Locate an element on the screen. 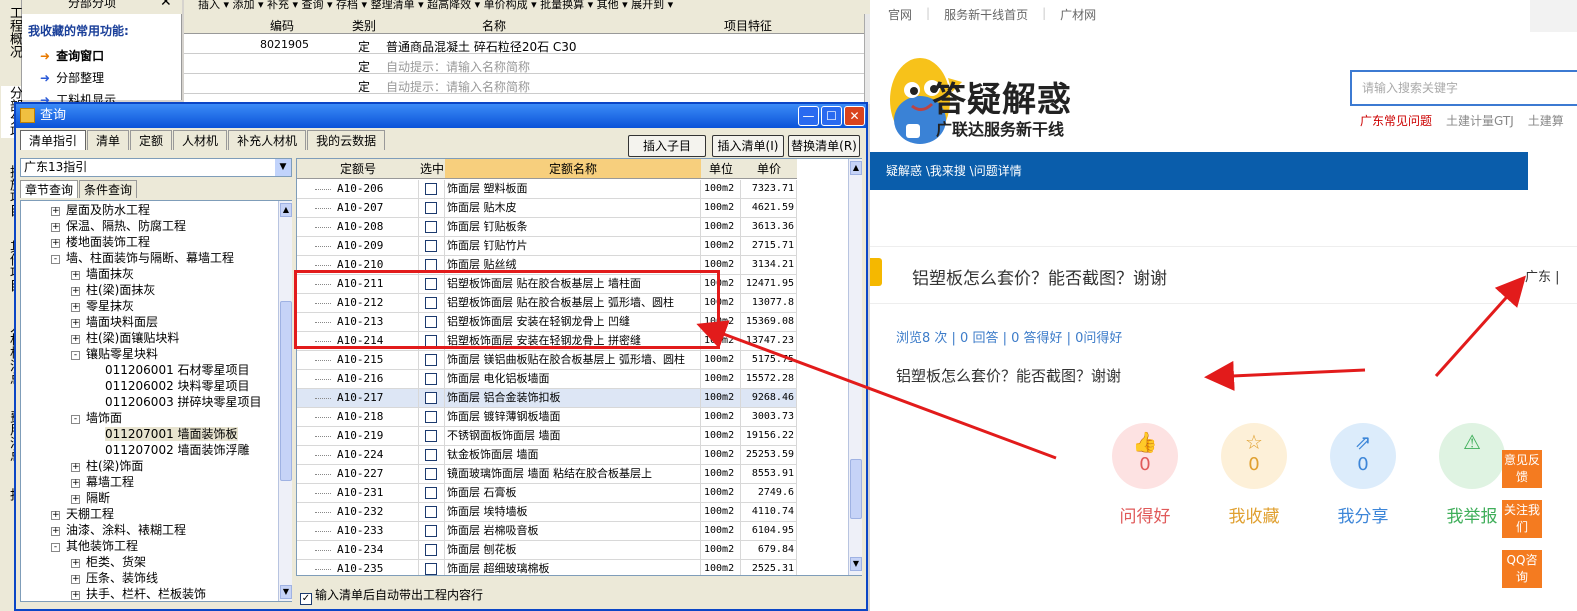  vtab-project-overview: 工程概况 is located at coordinates (11, 32).